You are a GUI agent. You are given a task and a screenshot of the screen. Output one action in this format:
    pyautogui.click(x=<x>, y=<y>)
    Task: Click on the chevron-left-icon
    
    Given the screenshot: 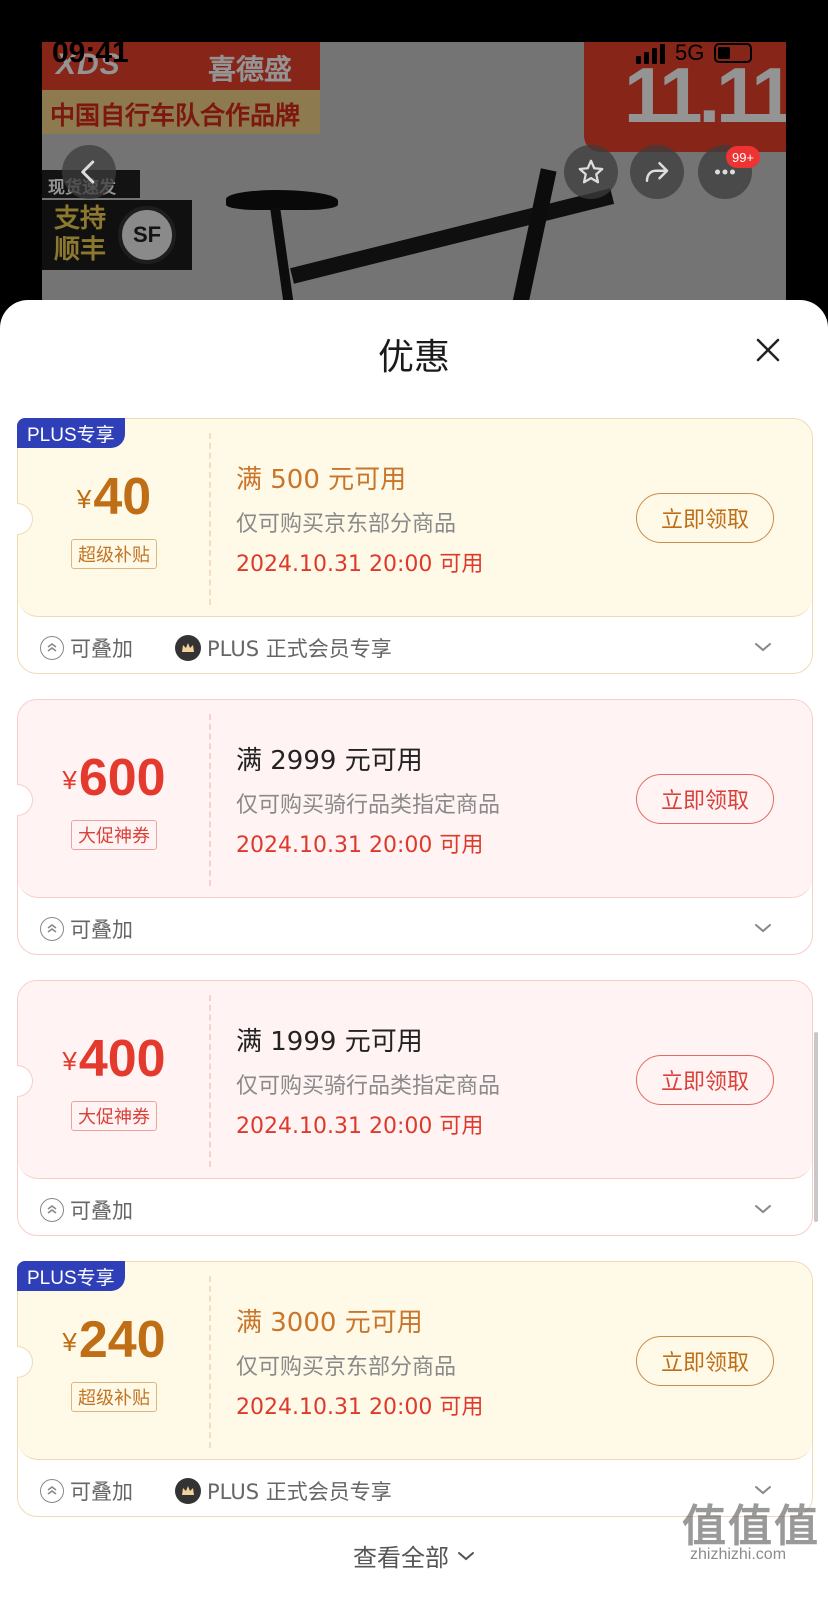 What is the action you would take?
    pyautogui.click(x=88, y=172)
    